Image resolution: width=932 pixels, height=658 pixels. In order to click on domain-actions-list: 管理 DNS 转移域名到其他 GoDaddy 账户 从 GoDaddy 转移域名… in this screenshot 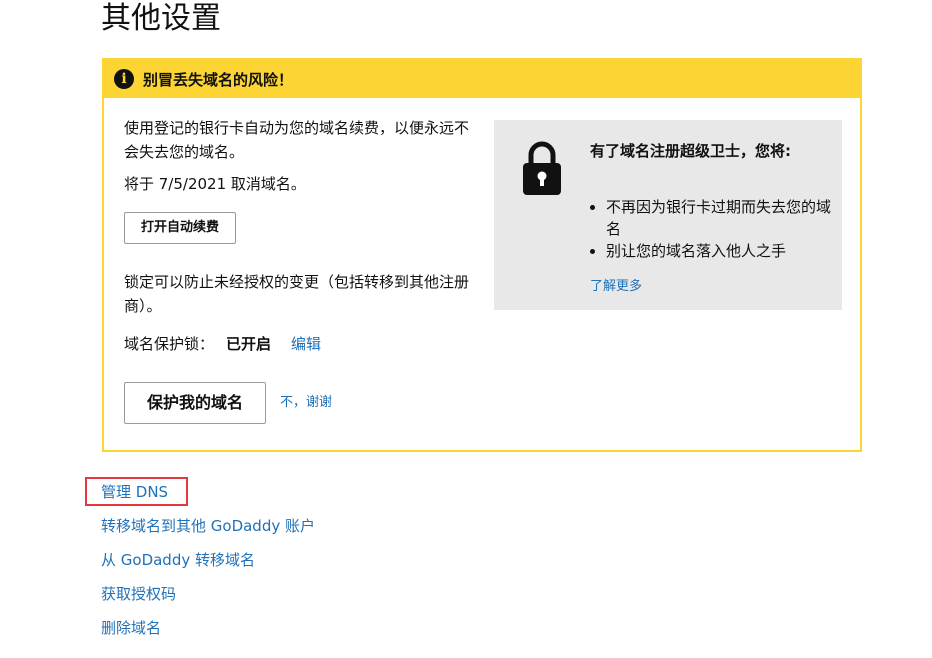, I will do `click(208, 565)`.